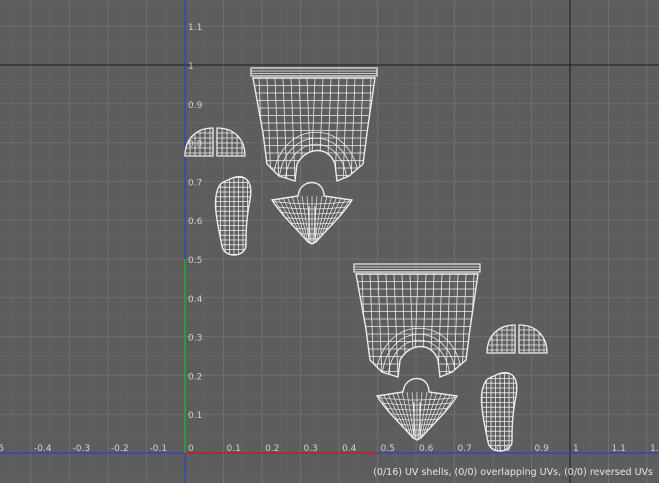 Image resolution: width=659 pixels, height=483 pixels. What do you see at coordinates (191, 449) in the screenshot?
I see `u-tick-label: 0` at bounding box center [191, 449].